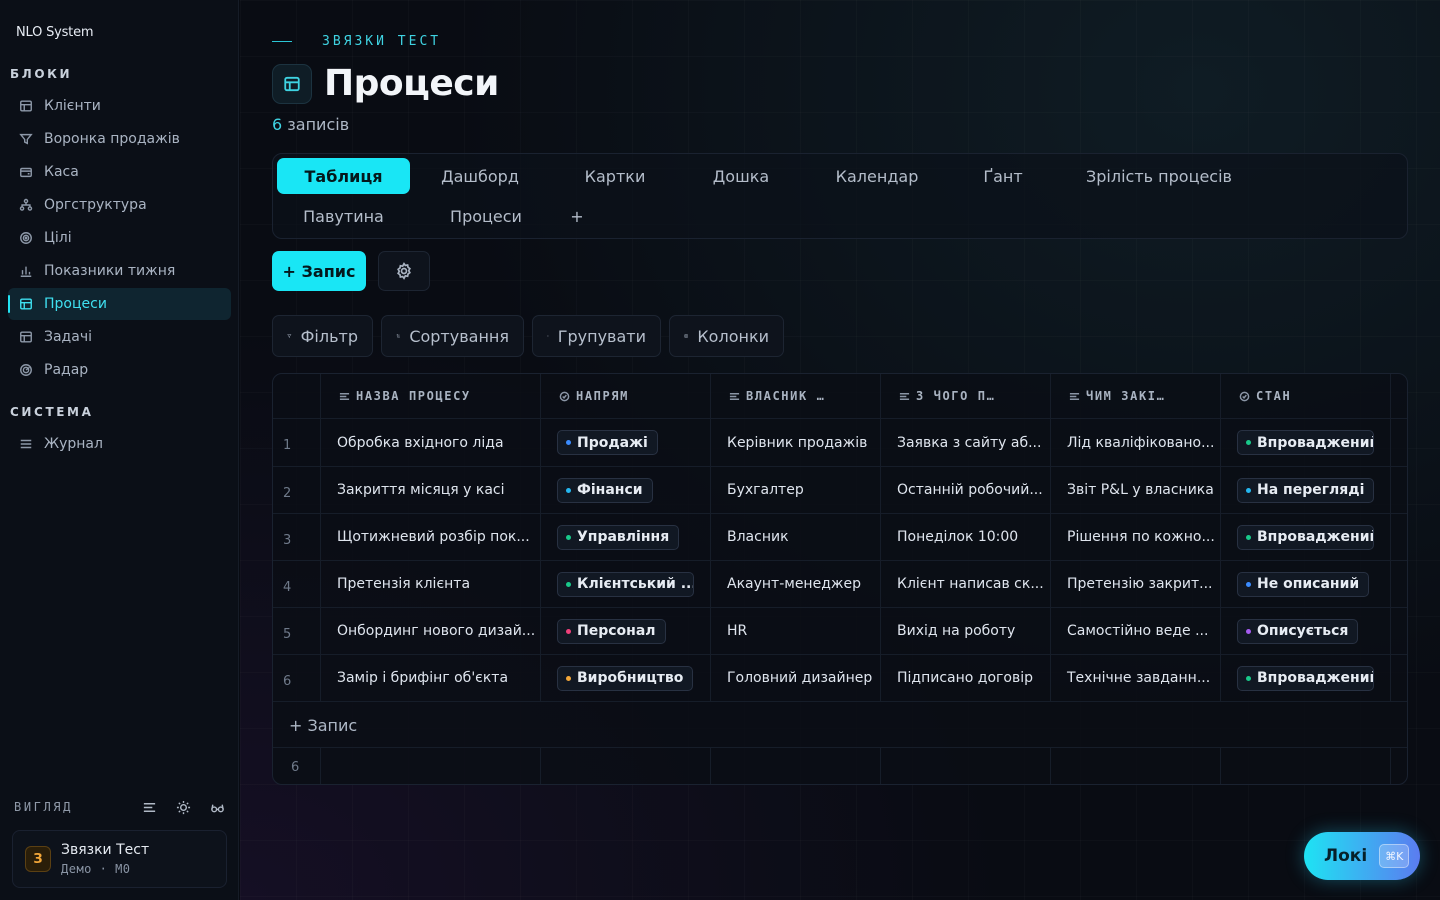 The height and width of the screenshot is (900, 1440). I want to click on cell-state: На перегляді, so click(1306, 490).